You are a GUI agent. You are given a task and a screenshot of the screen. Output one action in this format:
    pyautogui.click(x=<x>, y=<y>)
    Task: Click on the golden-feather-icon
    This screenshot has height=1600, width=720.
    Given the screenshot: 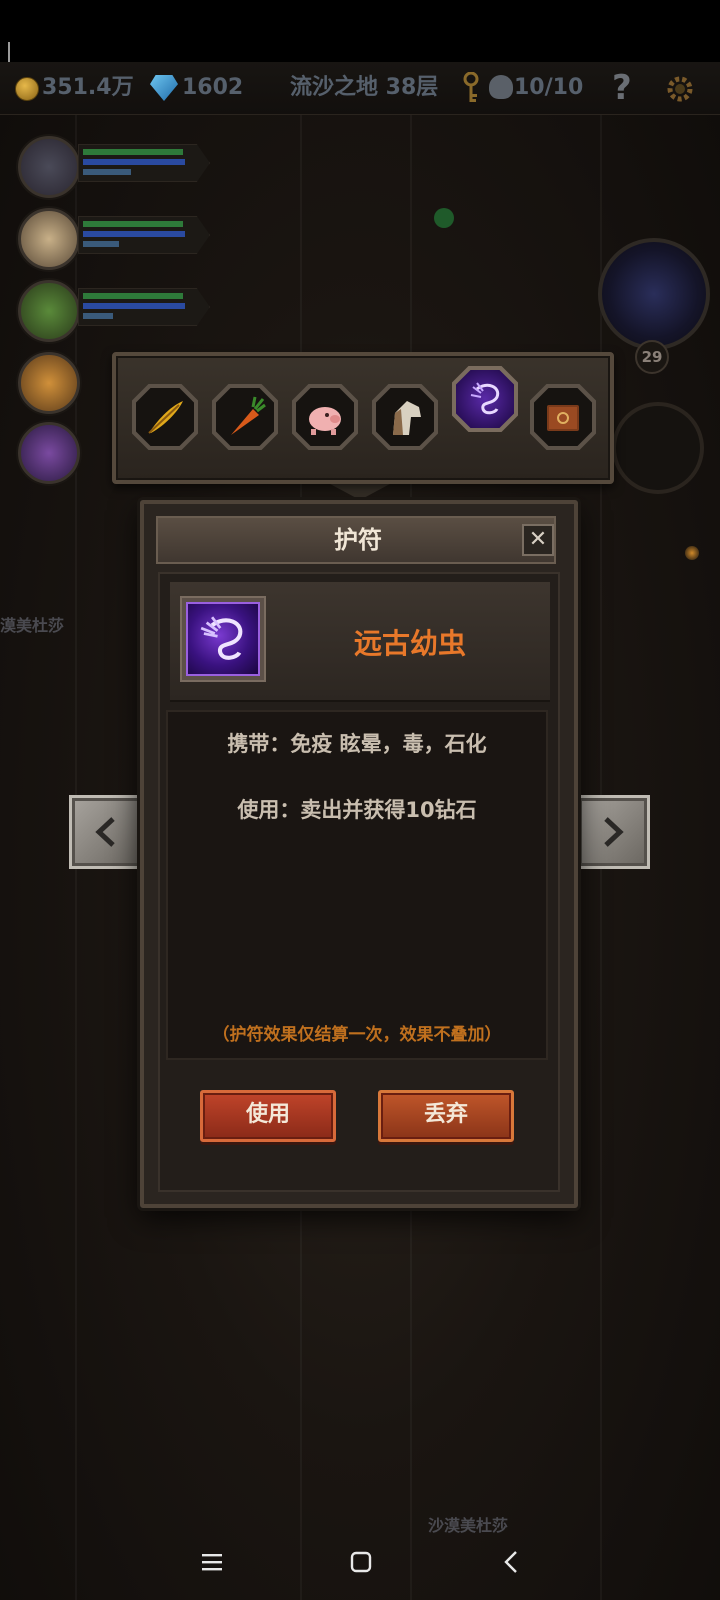 What is the action you would take?
    pyautogui.click(x=165, y=417)
    